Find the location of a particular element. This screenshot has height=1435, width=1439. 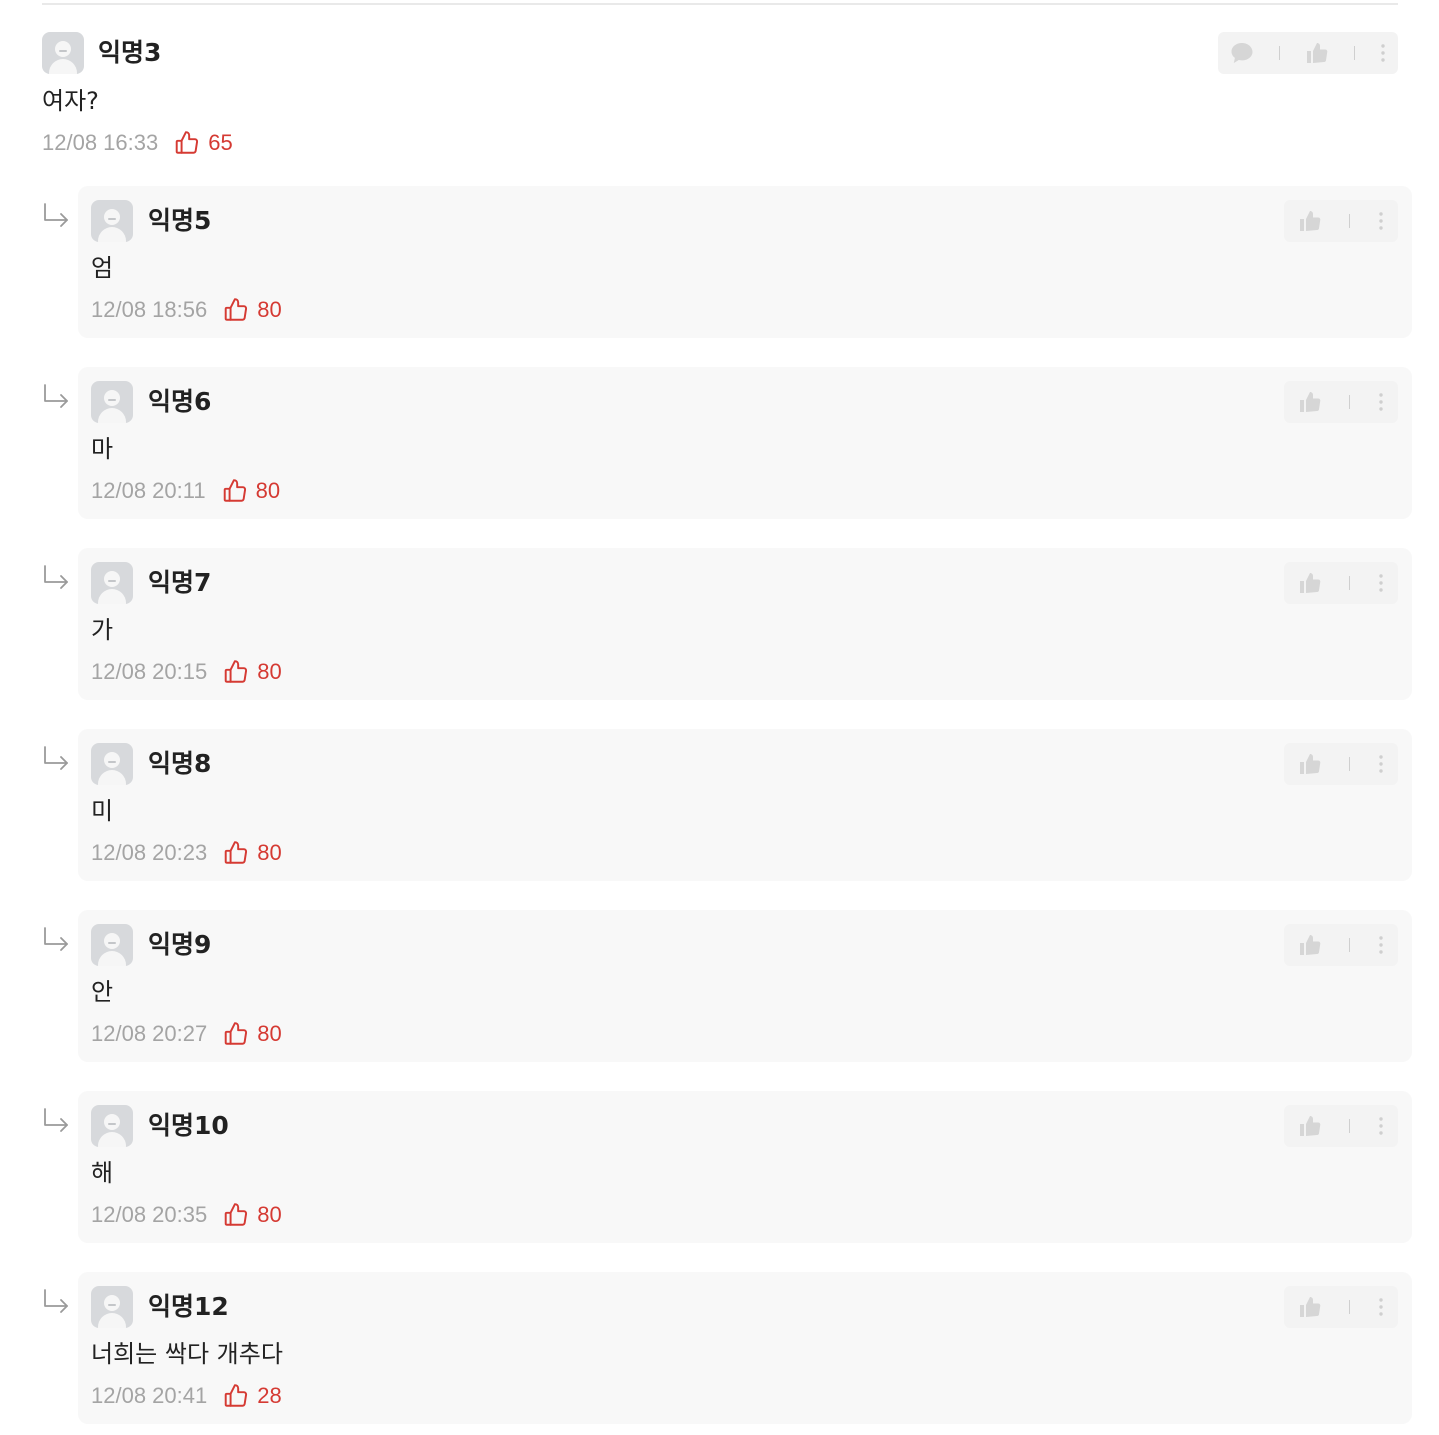

reply-box: 익명5 엄 12/08 18:56 80 is located at coordinates (745, 262).